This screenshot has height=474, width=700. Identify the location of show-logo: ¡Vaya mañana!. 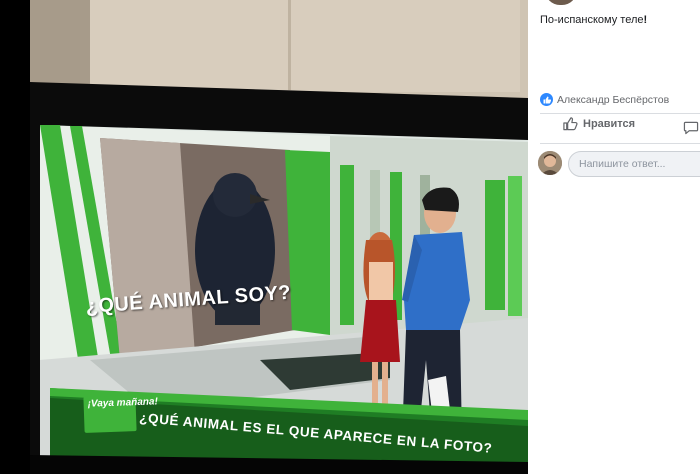
(120, 414).